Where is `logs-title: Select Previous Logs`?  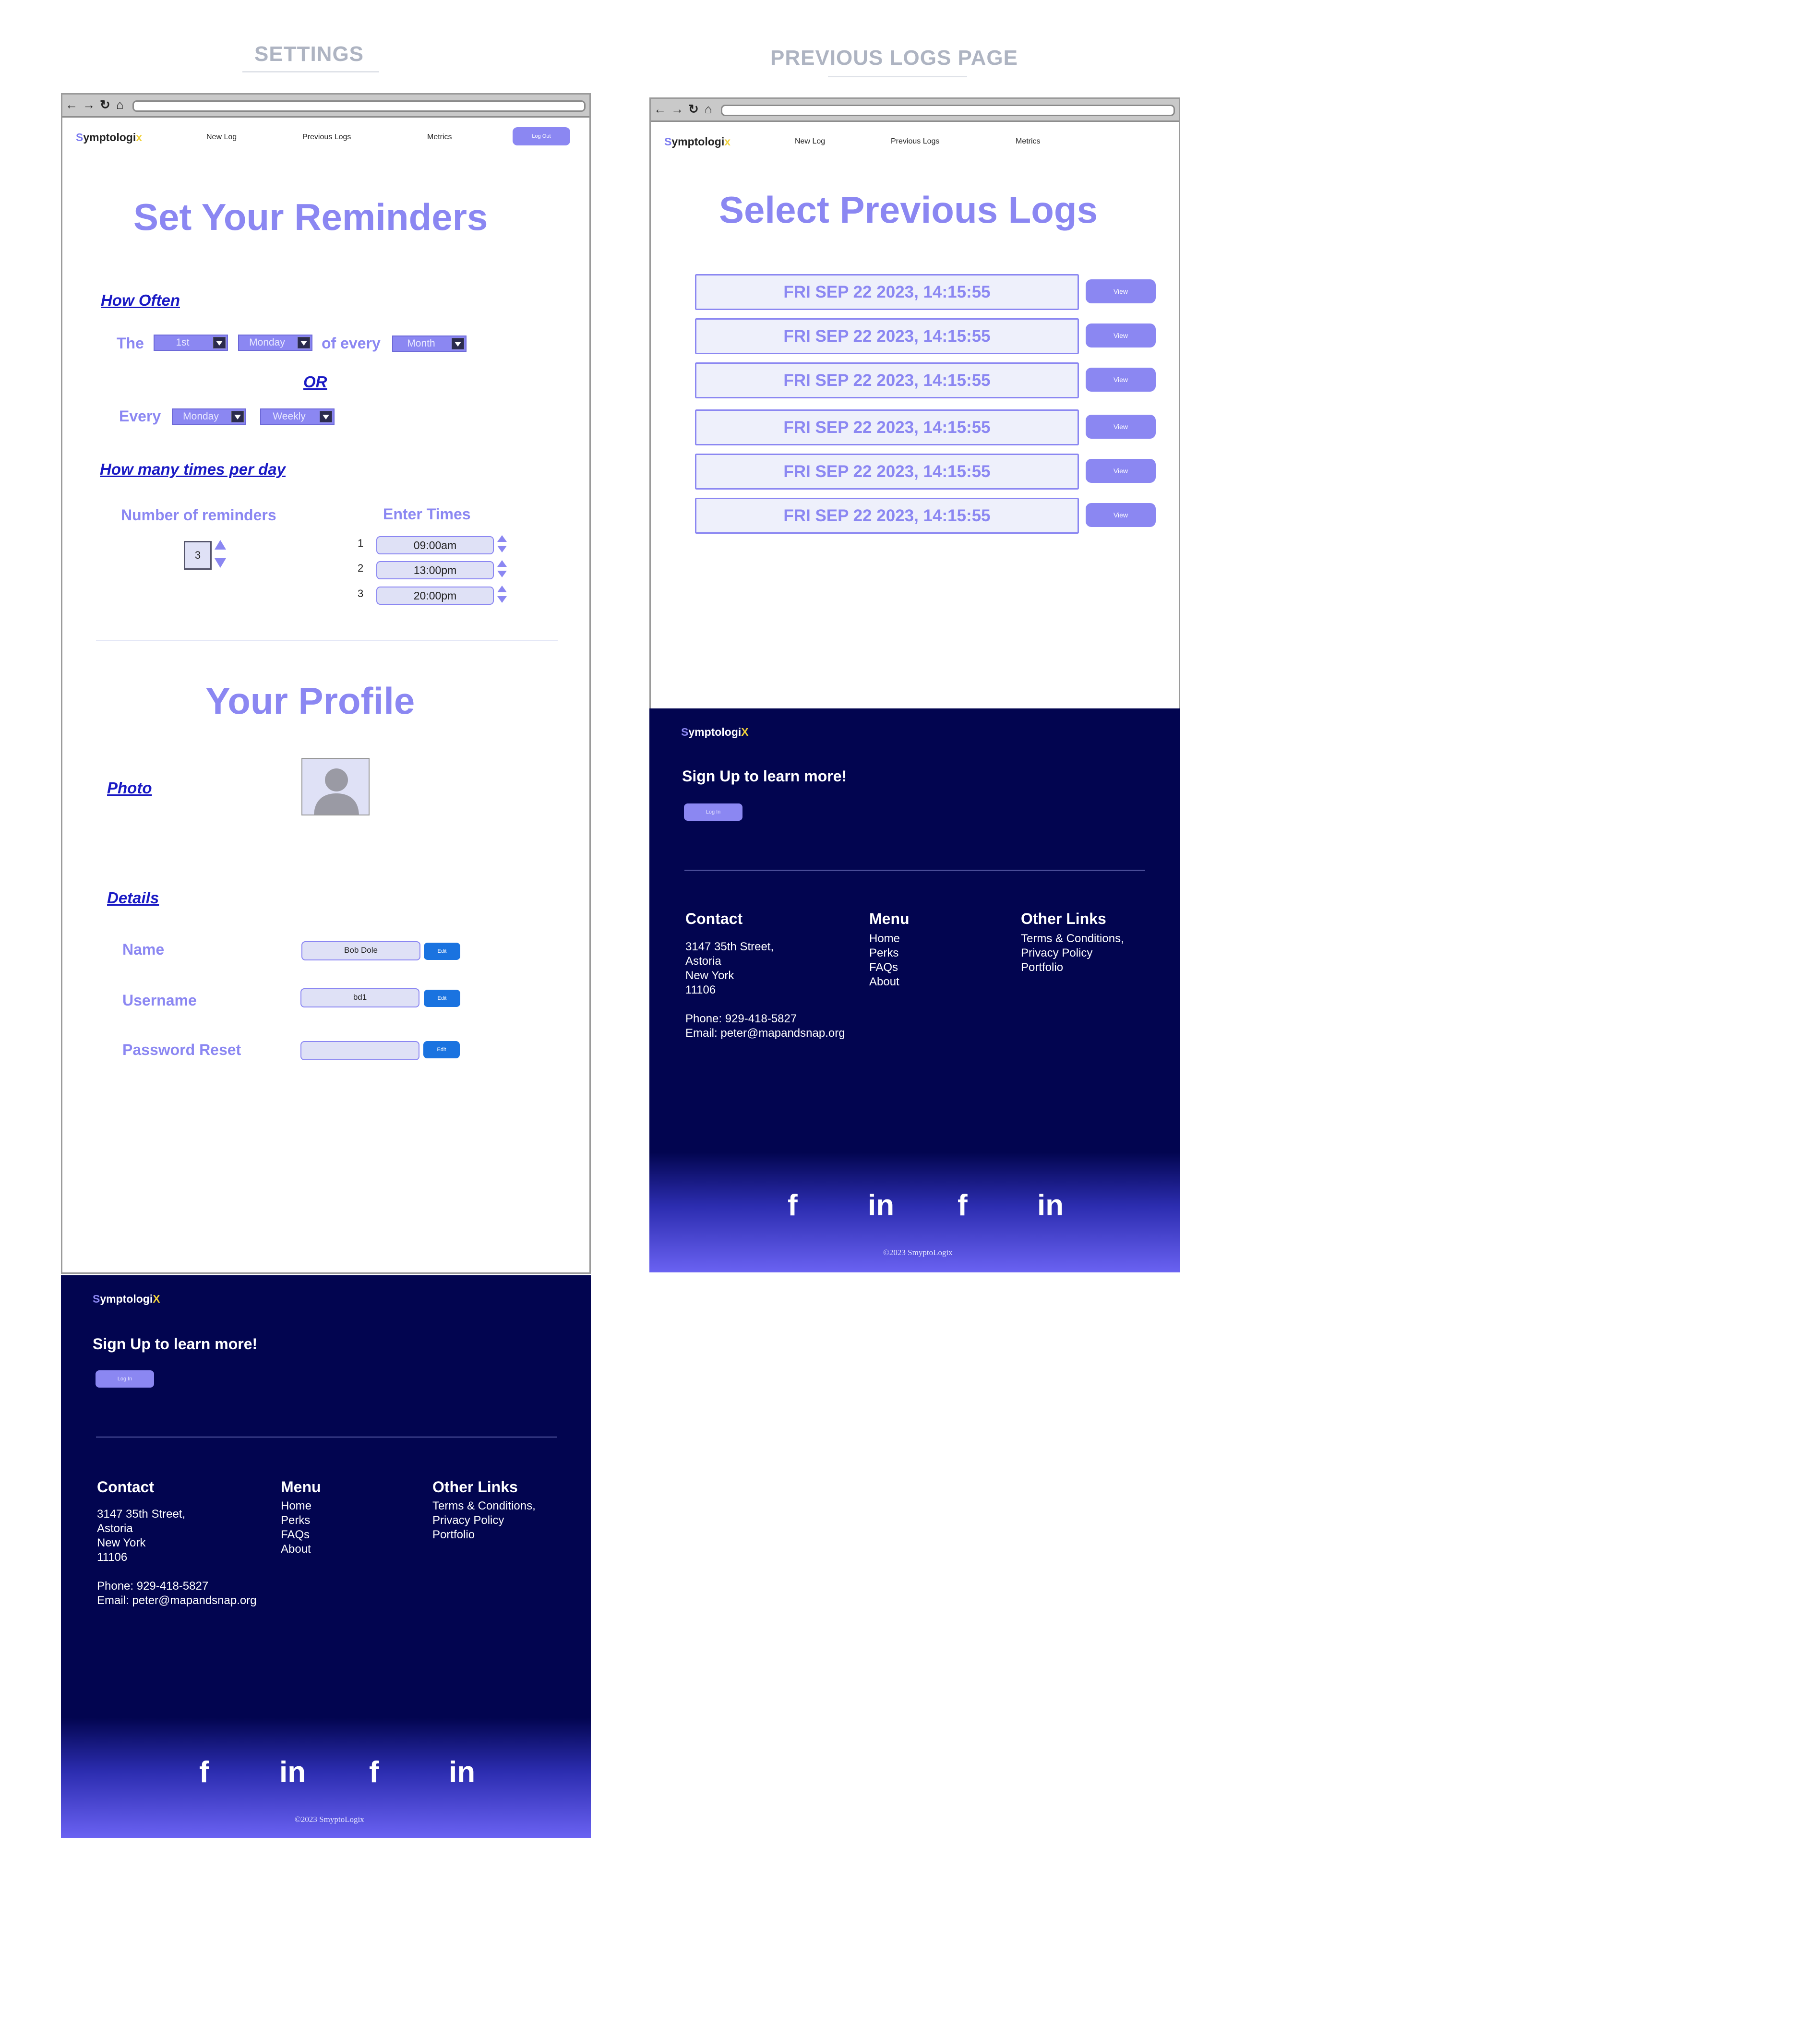
logs-title: Select Previous Logs is located at coordinates (909, 210).